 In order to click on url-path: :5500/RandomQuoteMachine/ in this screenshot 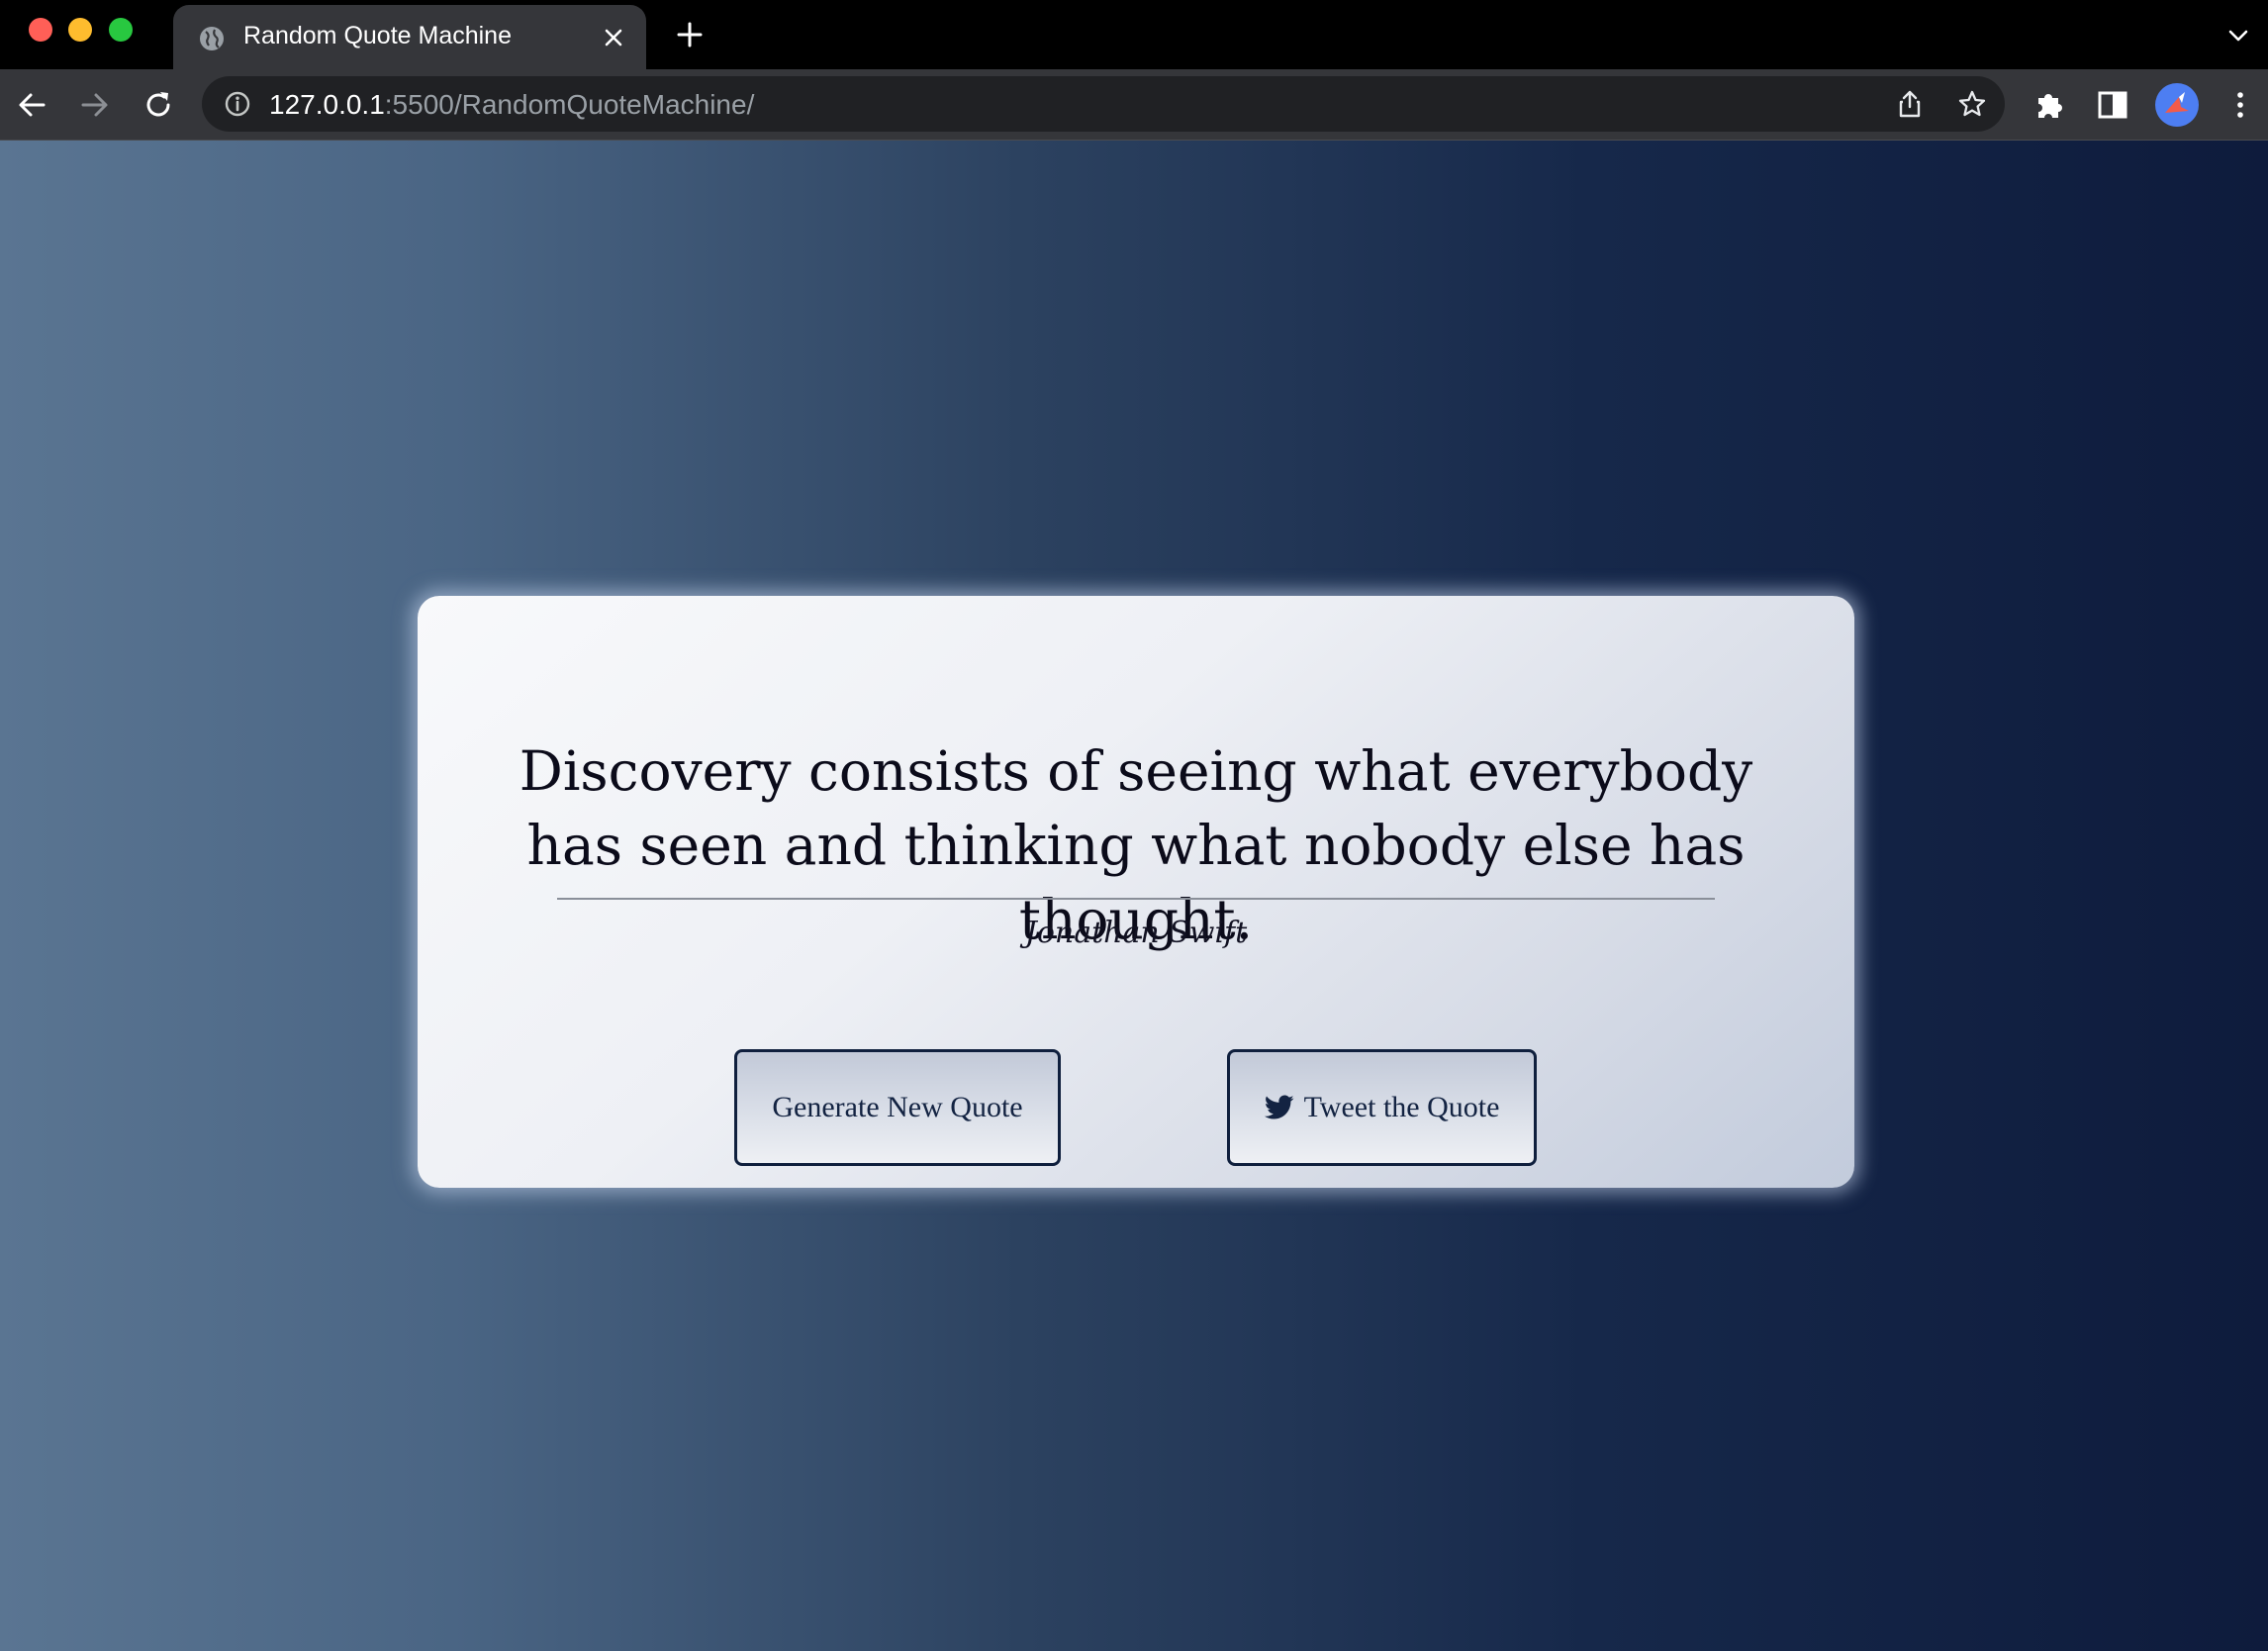, I will do `click(570, 104)`.